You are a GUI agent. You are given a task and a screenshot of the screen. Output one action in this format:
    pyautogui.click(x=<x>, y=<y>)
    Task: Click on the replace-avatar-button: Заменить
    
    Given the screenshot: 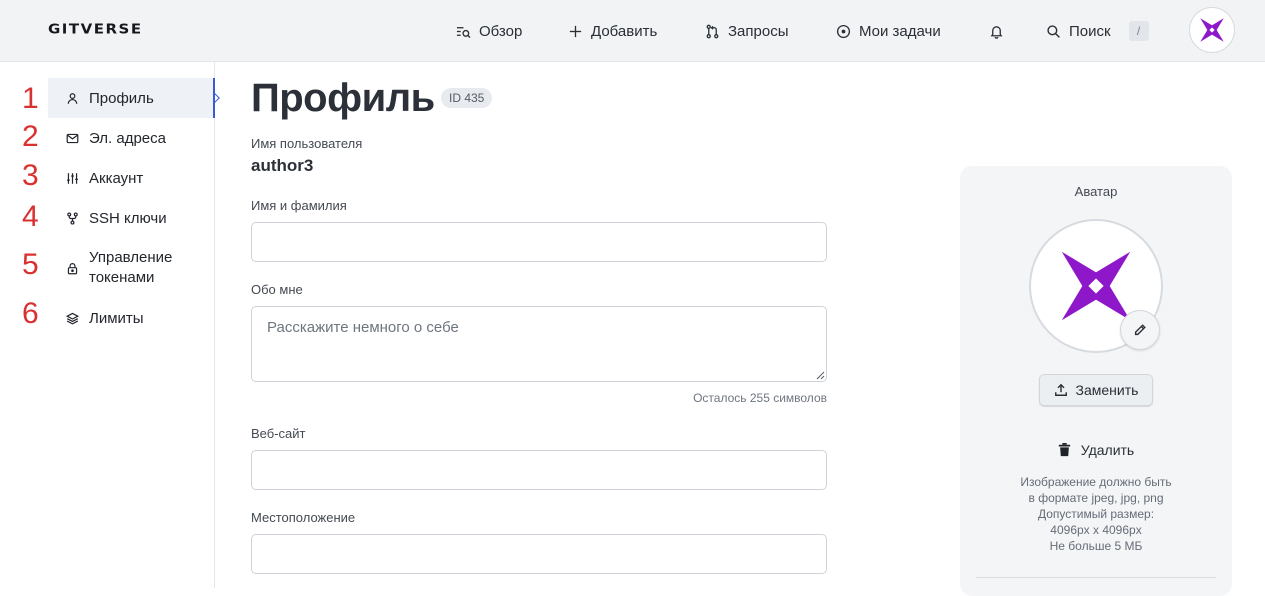 What is the action you would take?
    pyautogui.click(x=1096, y=390)
    